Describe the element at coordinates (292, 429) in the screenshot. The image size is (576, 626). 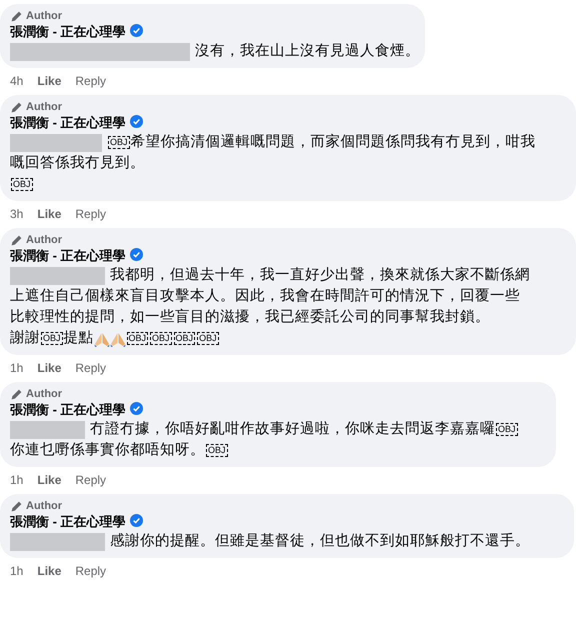
I see `comment-text: 冇證冇據，你唔好亂咁作故事好過啦，你咪走去問返李嘉嘉囉` at that location.